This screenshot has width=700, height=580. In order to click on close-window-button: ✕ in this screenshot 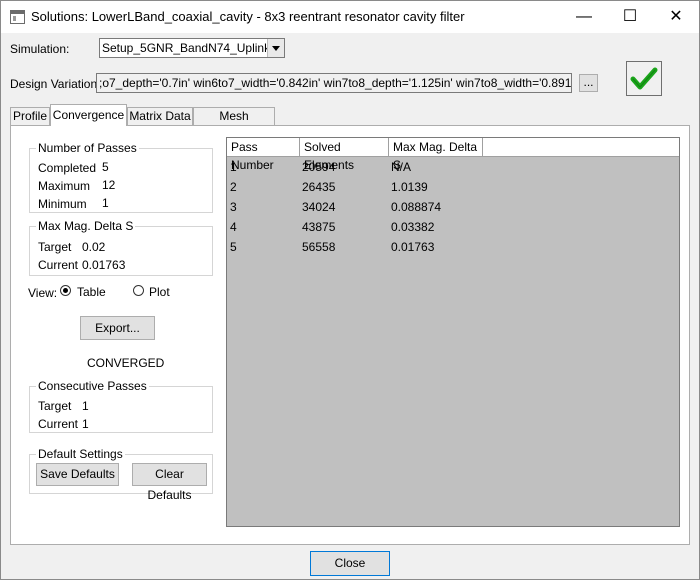, I will do `click(676, 17)`.